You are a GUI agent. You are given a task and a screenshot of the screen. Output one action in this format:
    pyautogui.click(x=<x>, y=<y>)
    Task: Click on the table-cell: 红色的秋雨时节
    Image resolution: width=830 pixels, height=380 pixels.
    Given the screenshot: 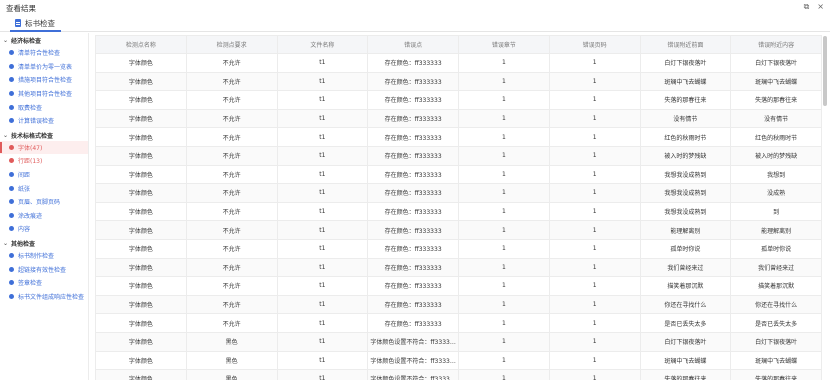 What is the action you would take?
    pyautogui.click(x=776, y=137)
    